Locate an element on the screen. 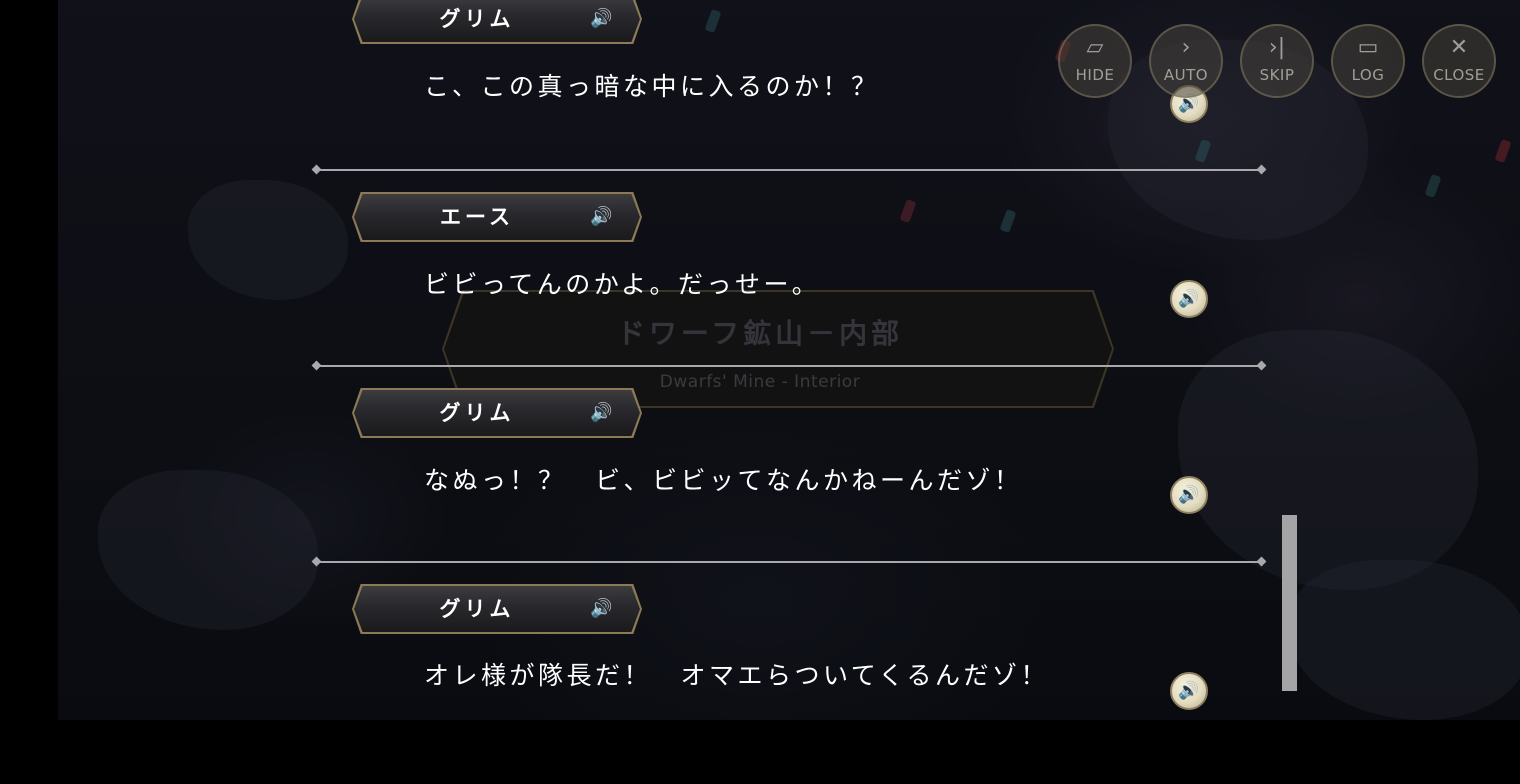 The width and height of the screenshot is (1520, 784). auto-label: AUTO is located at coordinates (1186, 75).